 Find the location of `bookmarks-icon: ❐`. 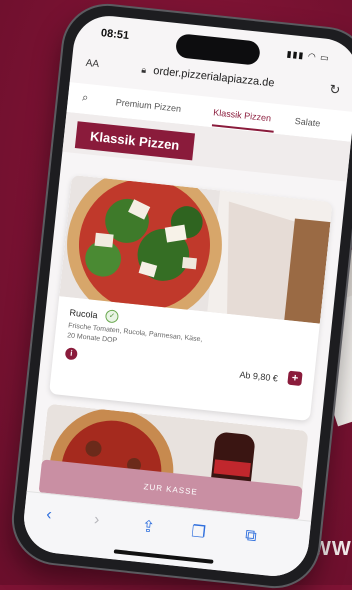

bookmarks-icon: ❐ is located at coordinates (198, 531).